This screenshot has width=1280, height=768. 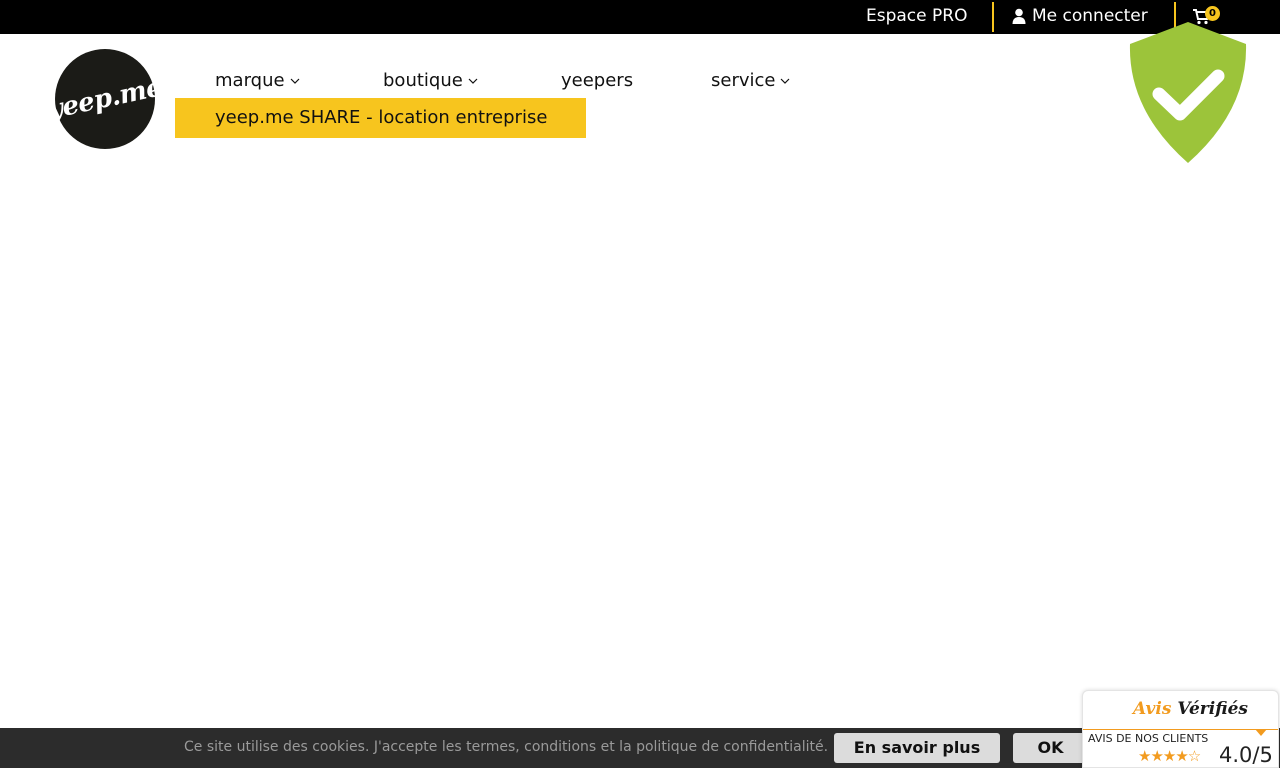 What do you see at coordinates (1190, 709) in the screenshot?
I see `reviews-brand: Avis Vérifiés` at bounding box center [1190, 709].